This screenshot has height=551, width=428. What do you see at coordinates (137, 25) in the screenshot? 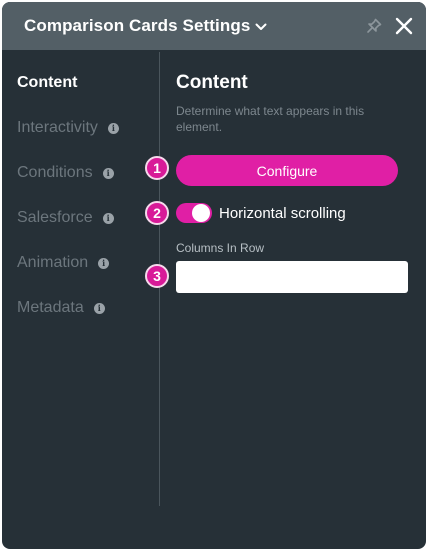
I see `panel-title: Comparison Cards Settings` at bounding box center [137, 25].